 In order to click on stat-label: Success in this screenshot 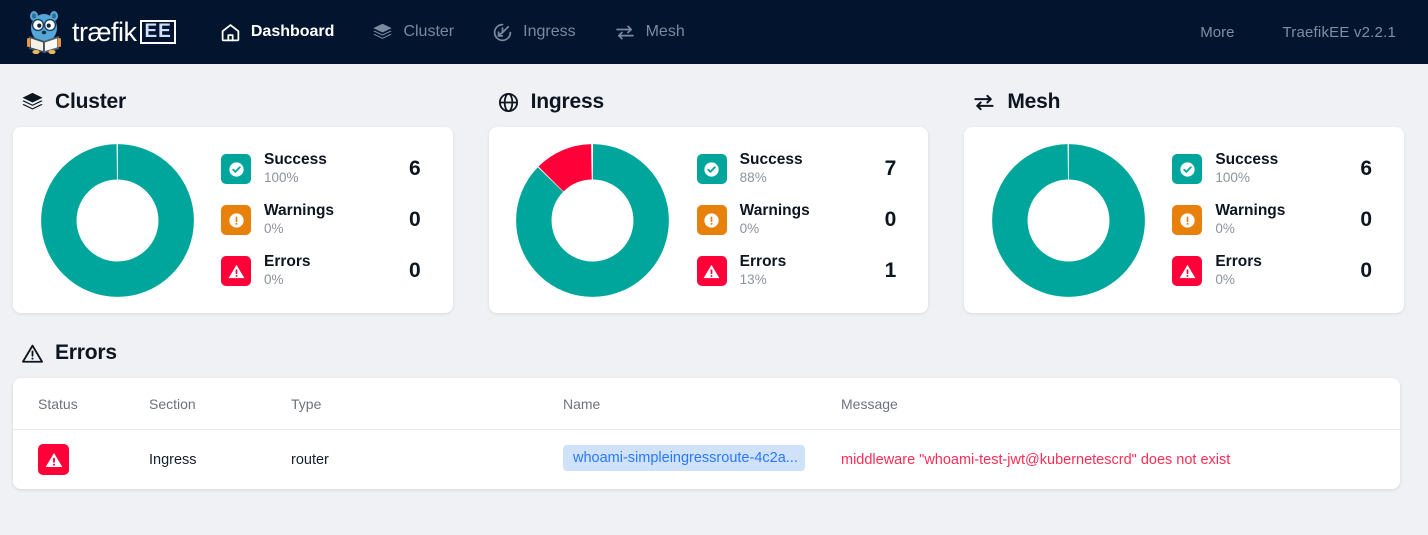, I will do `click(771, 160)`.